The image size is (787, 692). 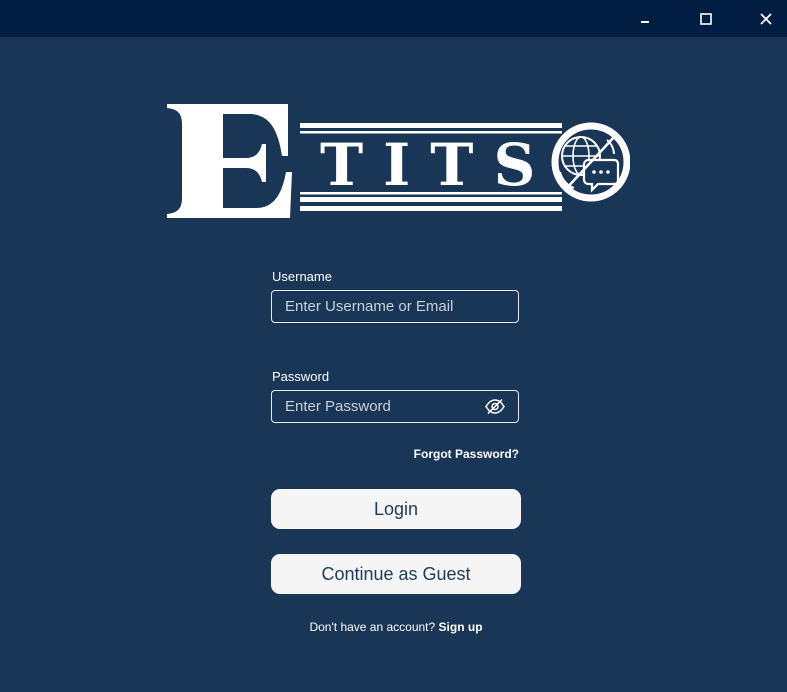 I want to click on username-field-box, so click(x=395, y=306).